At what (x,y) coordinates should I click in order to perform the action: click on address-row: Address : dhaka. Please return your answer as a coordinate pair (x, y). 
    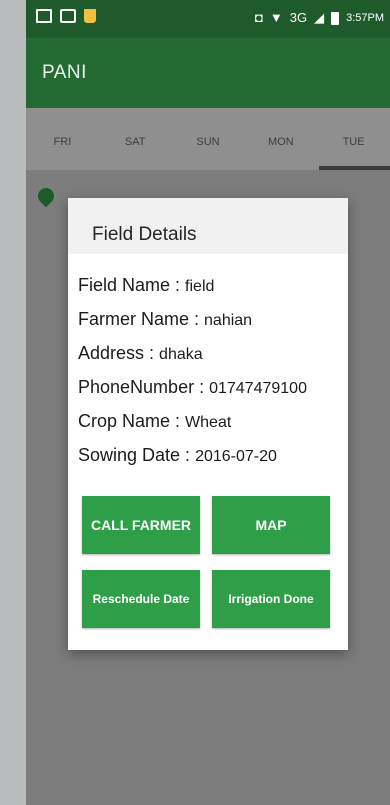
    Looking at the image, I should click on (192, 353).